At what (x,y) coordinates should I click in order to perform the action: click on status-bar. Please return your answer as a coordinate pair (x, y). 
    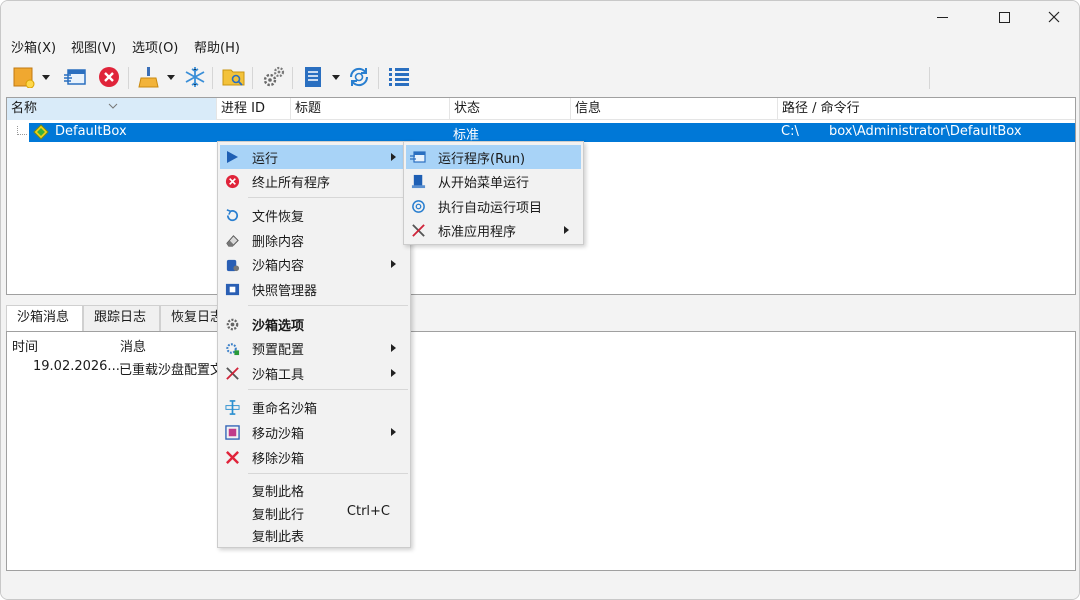
    Looking at the image, I should click on (540, 587).